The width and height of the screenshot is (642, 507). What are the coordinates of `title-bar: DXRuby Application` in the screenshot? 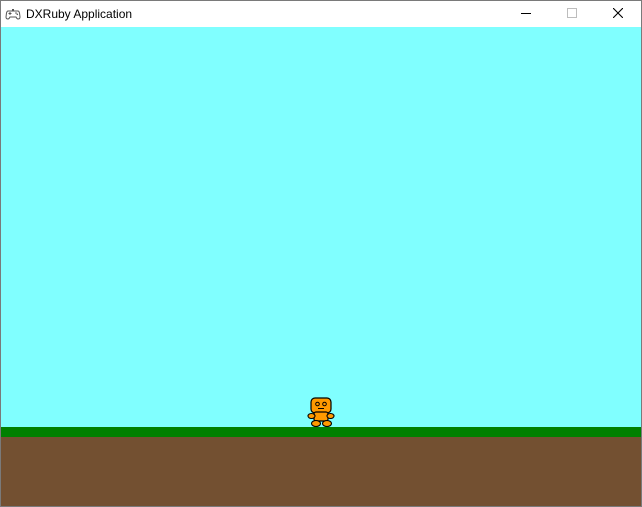 It's located at (321, 13).